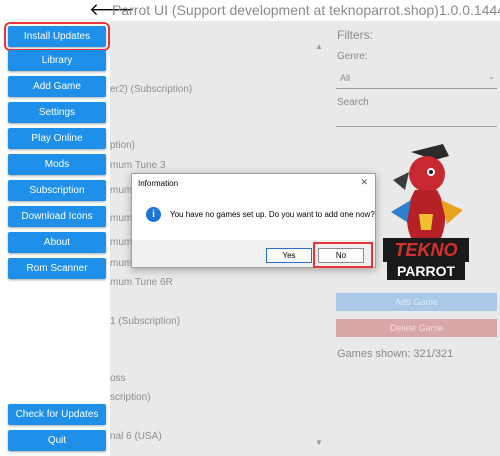  I want to click on teknoparrot-logo: TEKNO PARROT, so click(426, 212).